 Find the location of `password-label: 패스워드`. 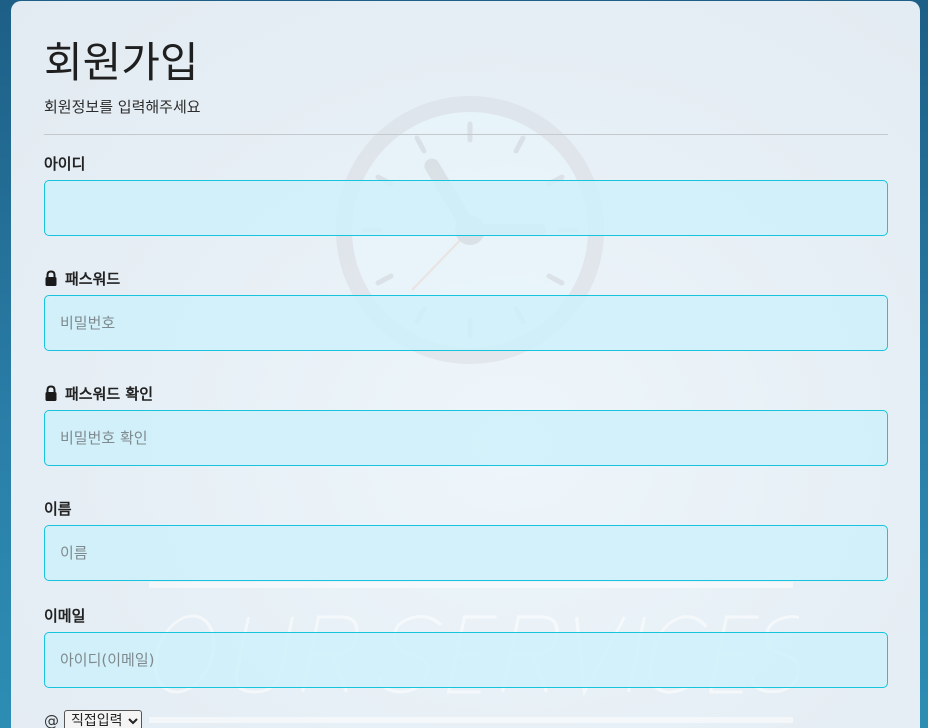

password-label: 패스워드 is located at coordinates (82, 278).